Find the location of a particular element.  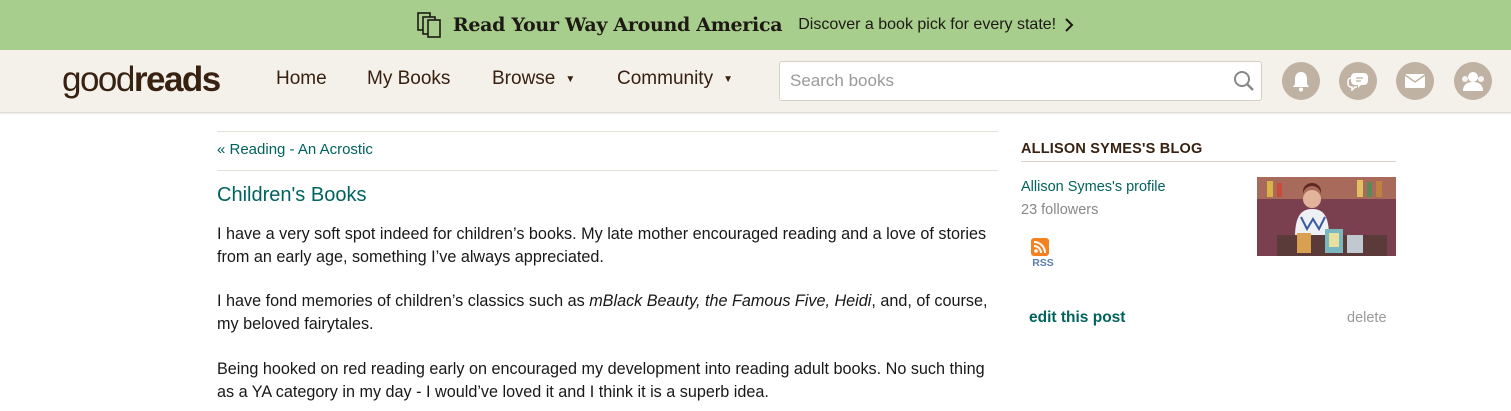

envelope-icon is located at coordinates (1415, 81).